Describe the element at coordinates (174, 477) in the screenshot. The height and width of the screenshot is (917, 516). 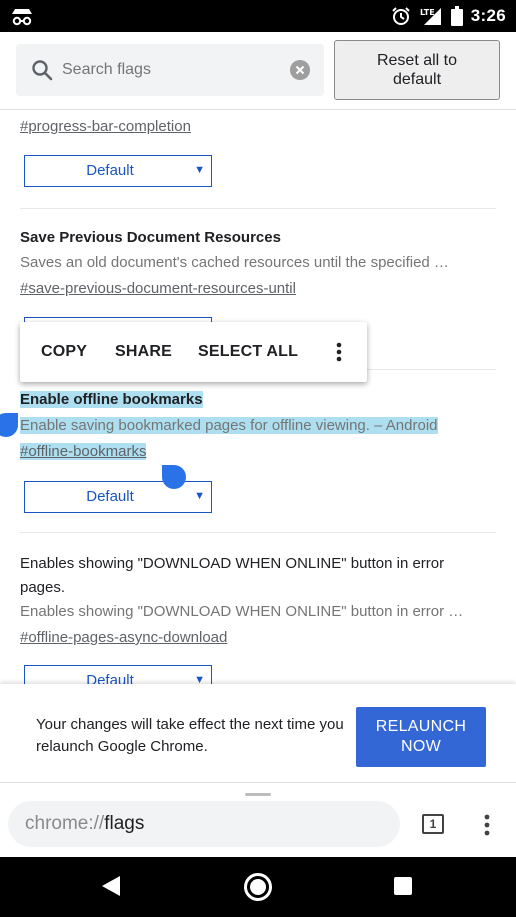
I see `selection-end-handle` at that location.